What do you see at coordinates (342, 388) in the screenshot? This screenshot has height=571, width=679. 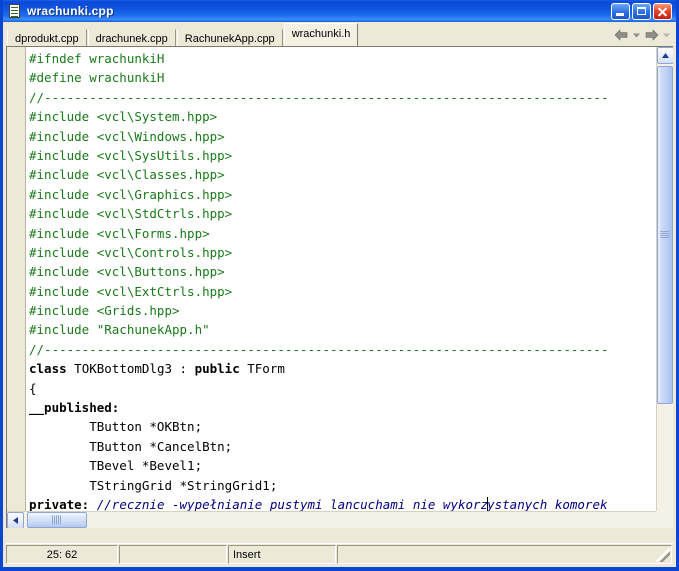 I see `code-line: {` at bounding box center [342, 388].